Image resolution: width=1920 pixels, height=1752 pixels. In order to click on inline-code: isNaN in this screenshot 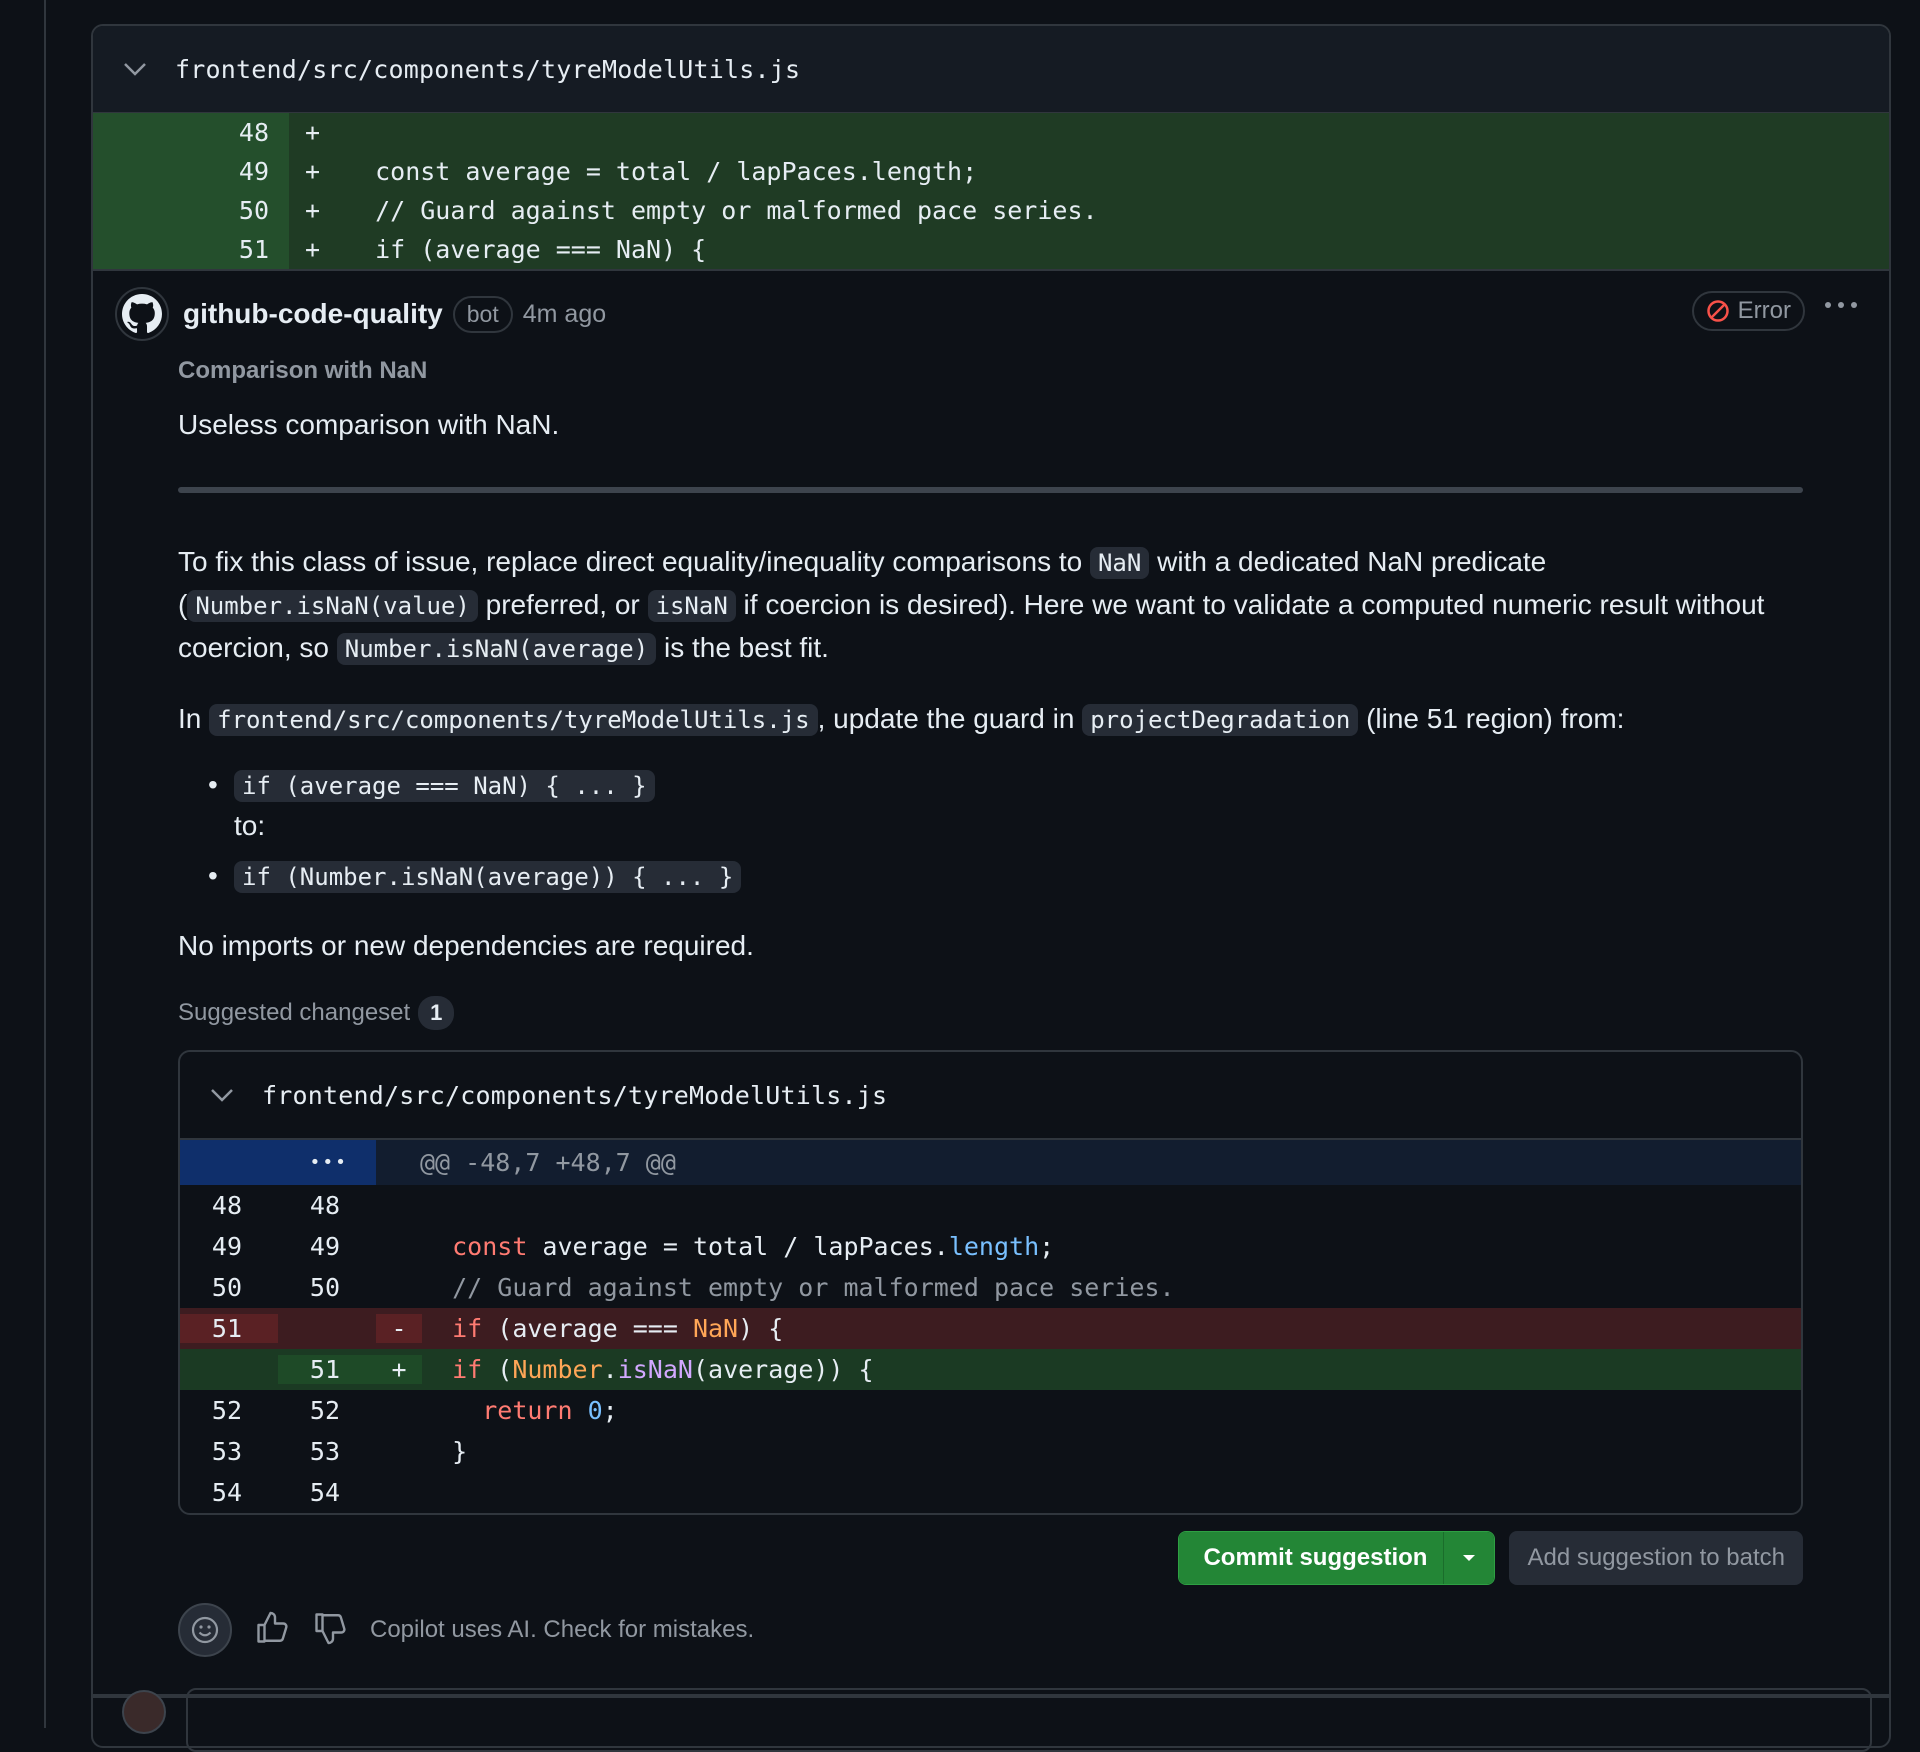, I will do `click(691, 606)`.